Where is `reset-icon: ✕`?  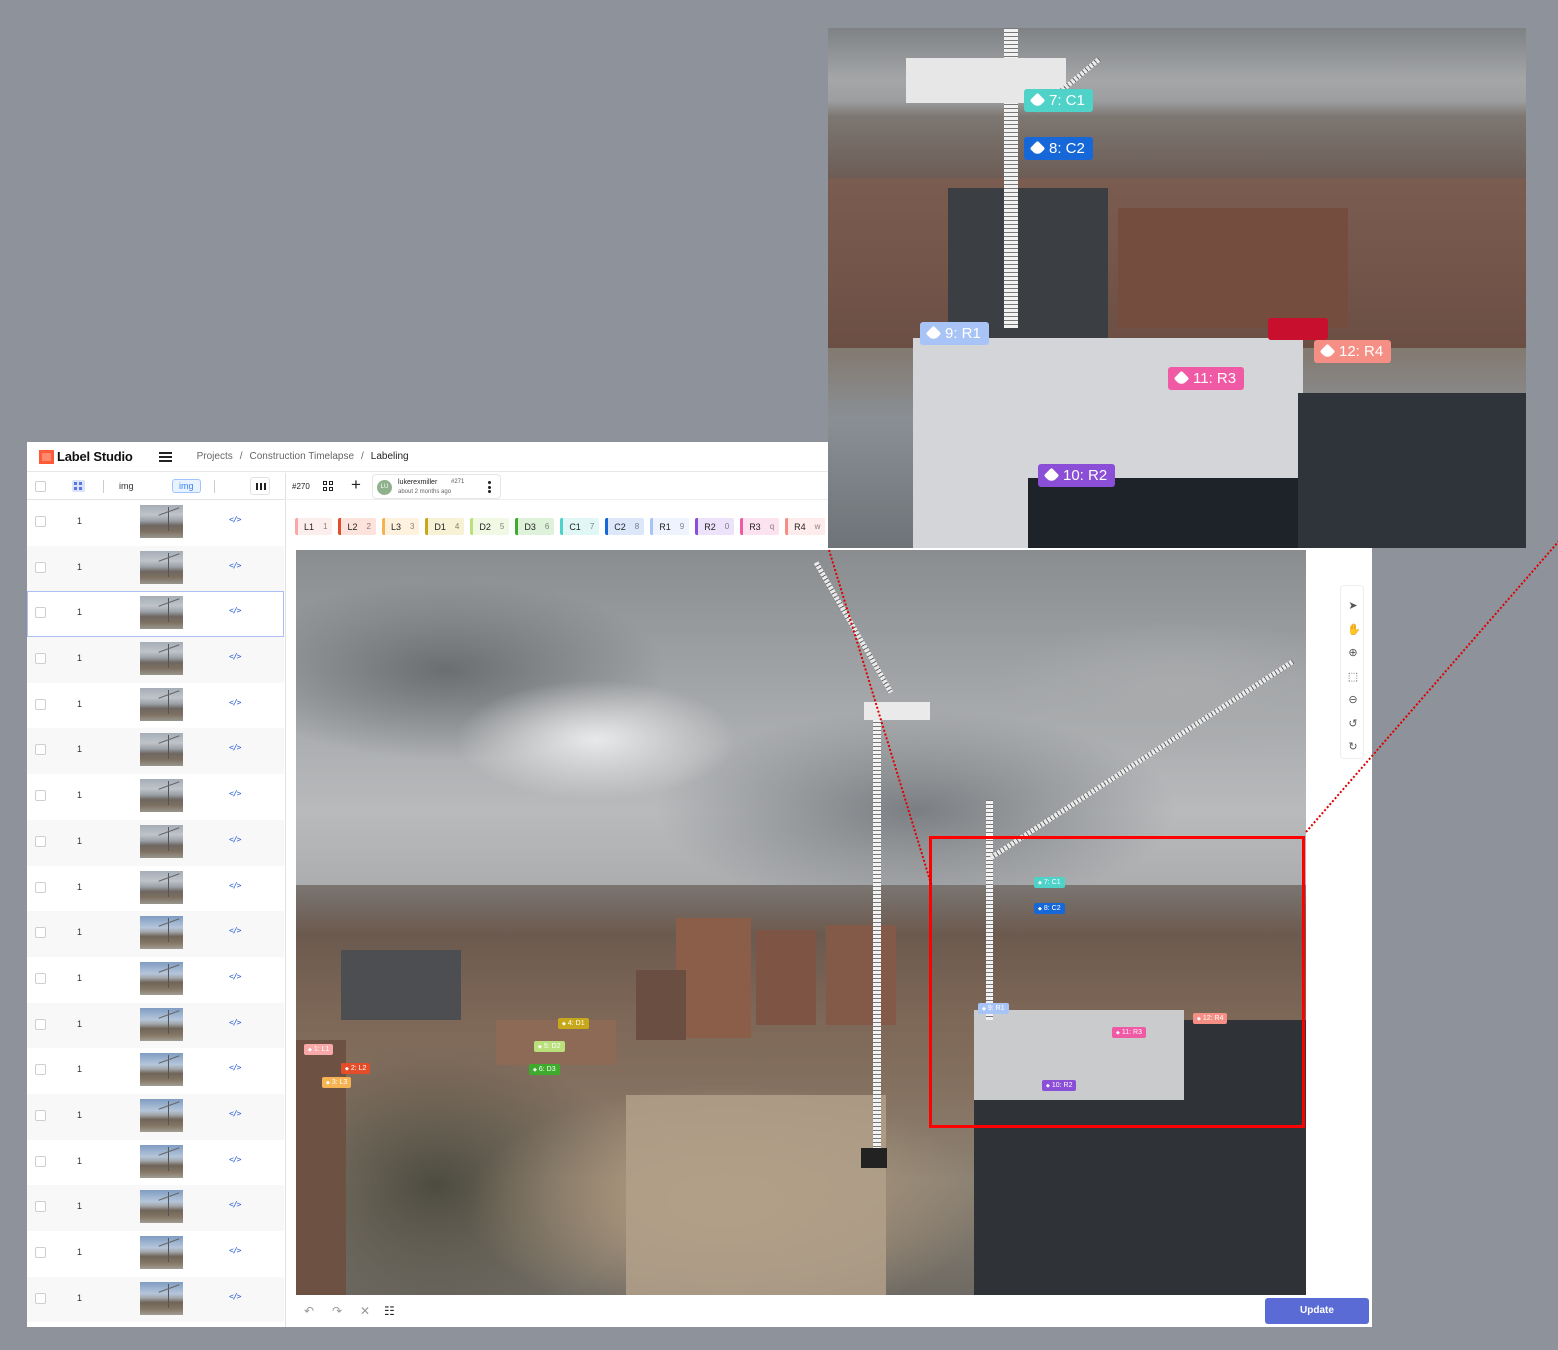
reset-icon: ✕ is located at coordinates (365, 1311).